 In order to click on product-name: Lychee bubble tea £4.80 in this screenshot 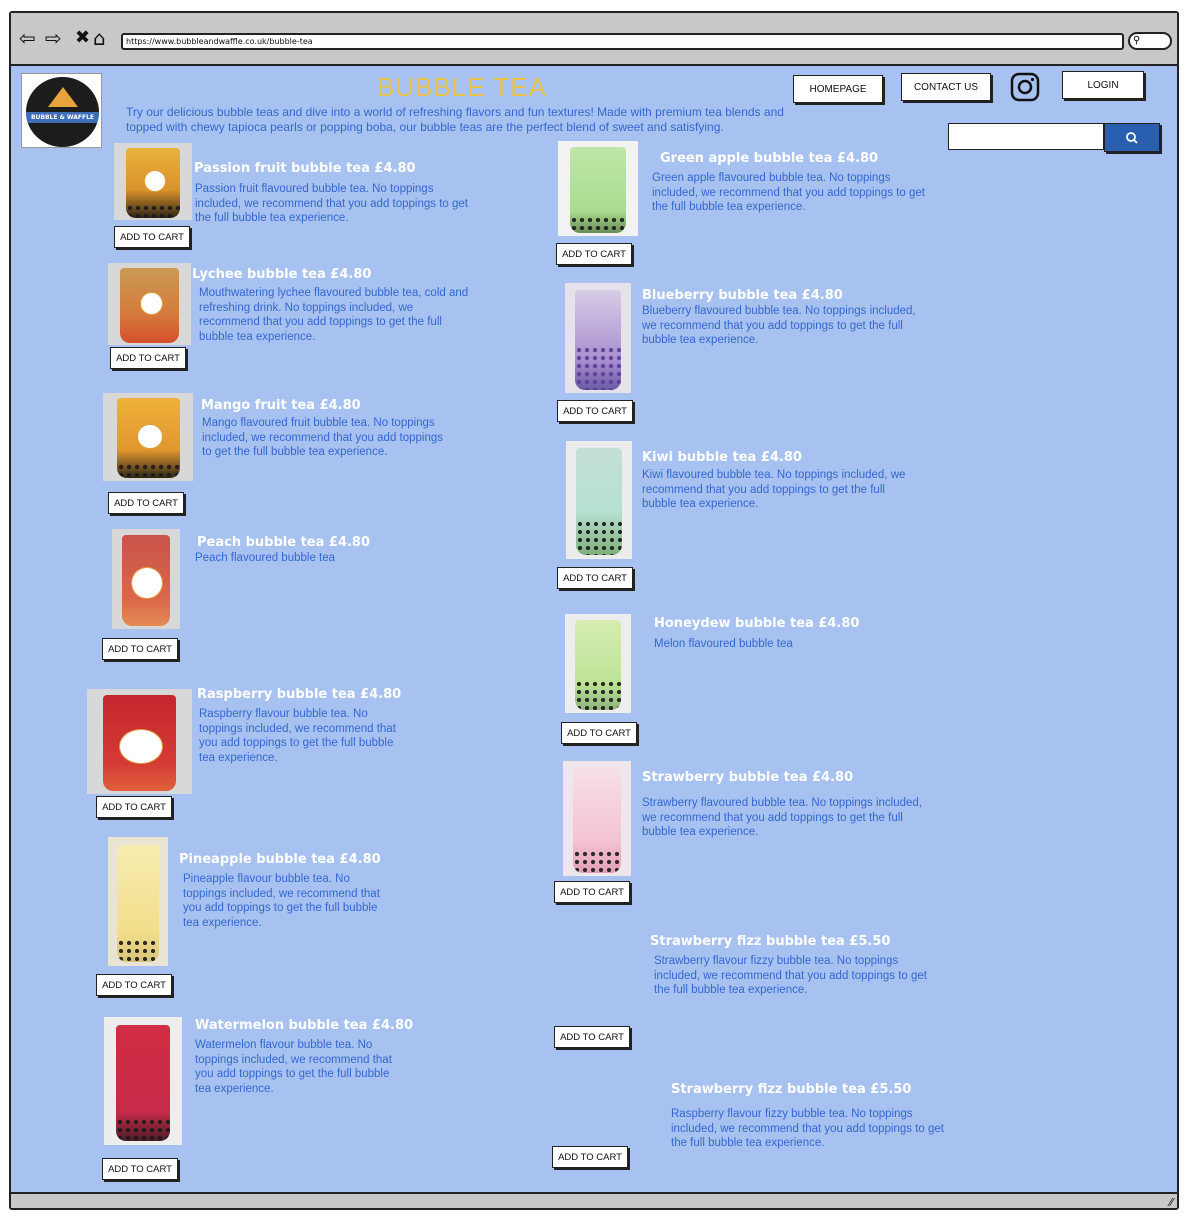, I will do `click(282, 274)`.